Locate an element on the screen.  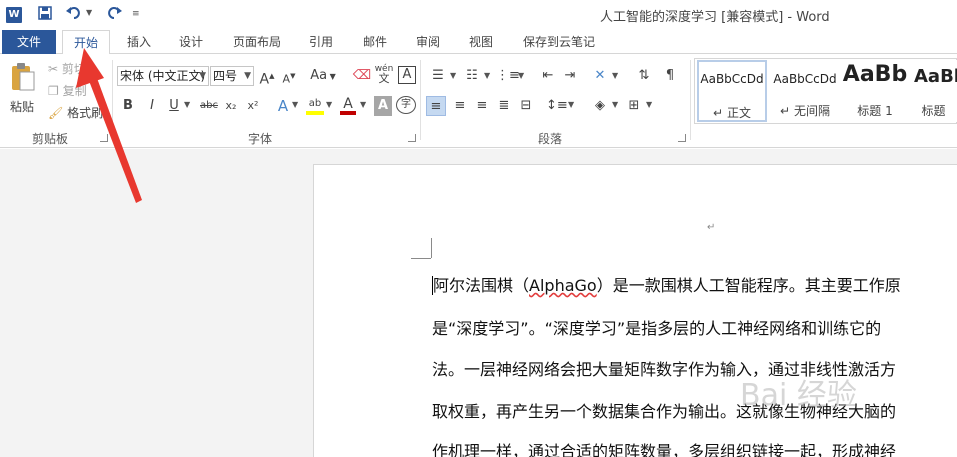
justify-icon: ≣ is located at coordinates (504, 106).